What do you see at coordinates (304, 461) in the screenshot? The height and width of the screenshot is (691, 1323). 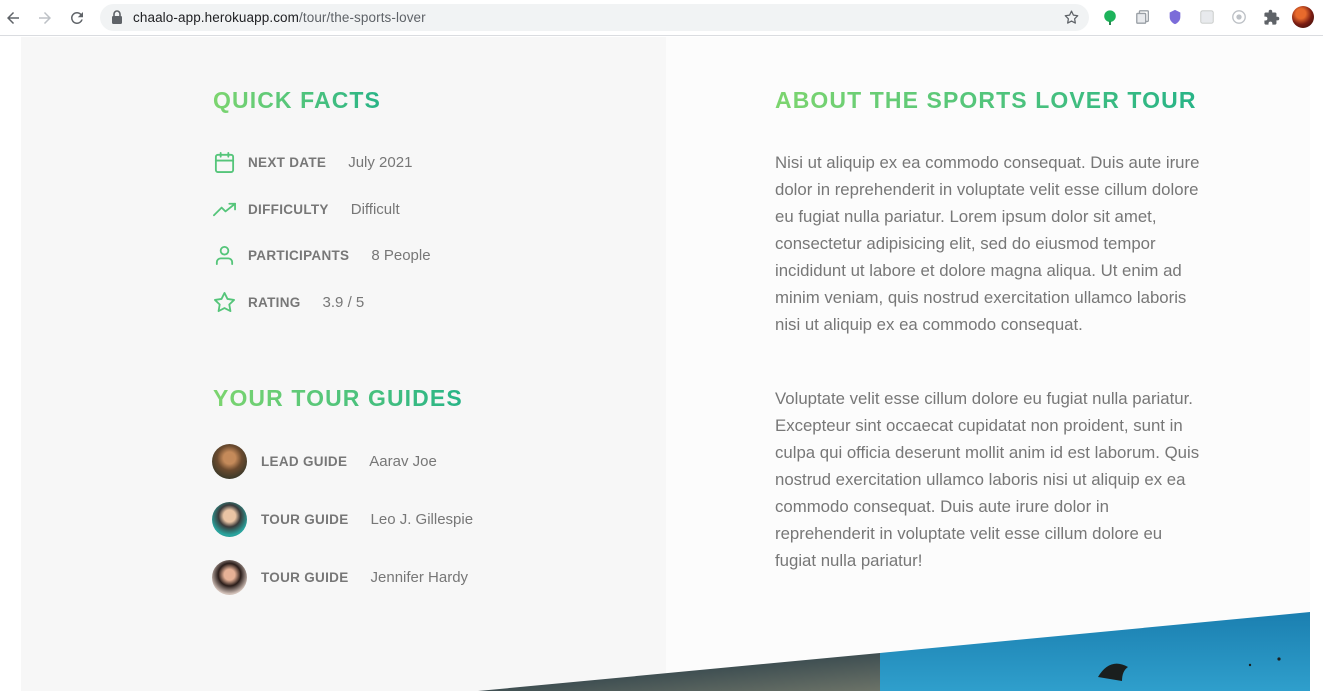 I see `guide-role: LEAD GUIDE` at bounding box center [304, 461].